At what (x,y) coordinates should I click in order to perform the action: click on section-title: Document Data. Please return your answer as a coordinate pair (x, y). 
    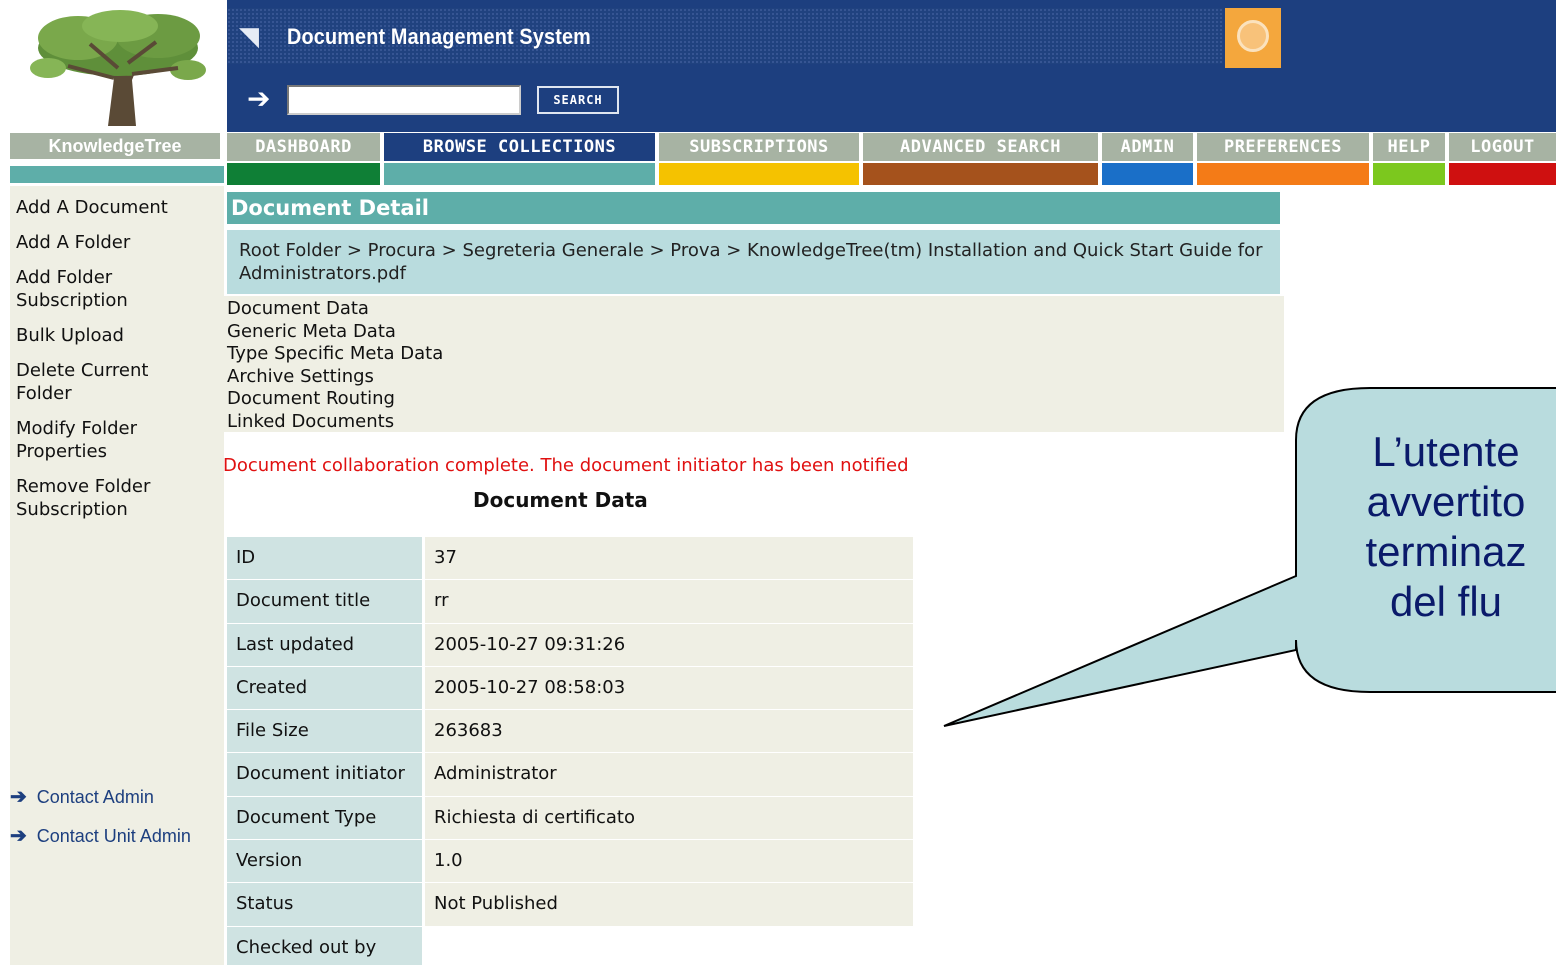
    Looking at the image, I should click on (560, 500).